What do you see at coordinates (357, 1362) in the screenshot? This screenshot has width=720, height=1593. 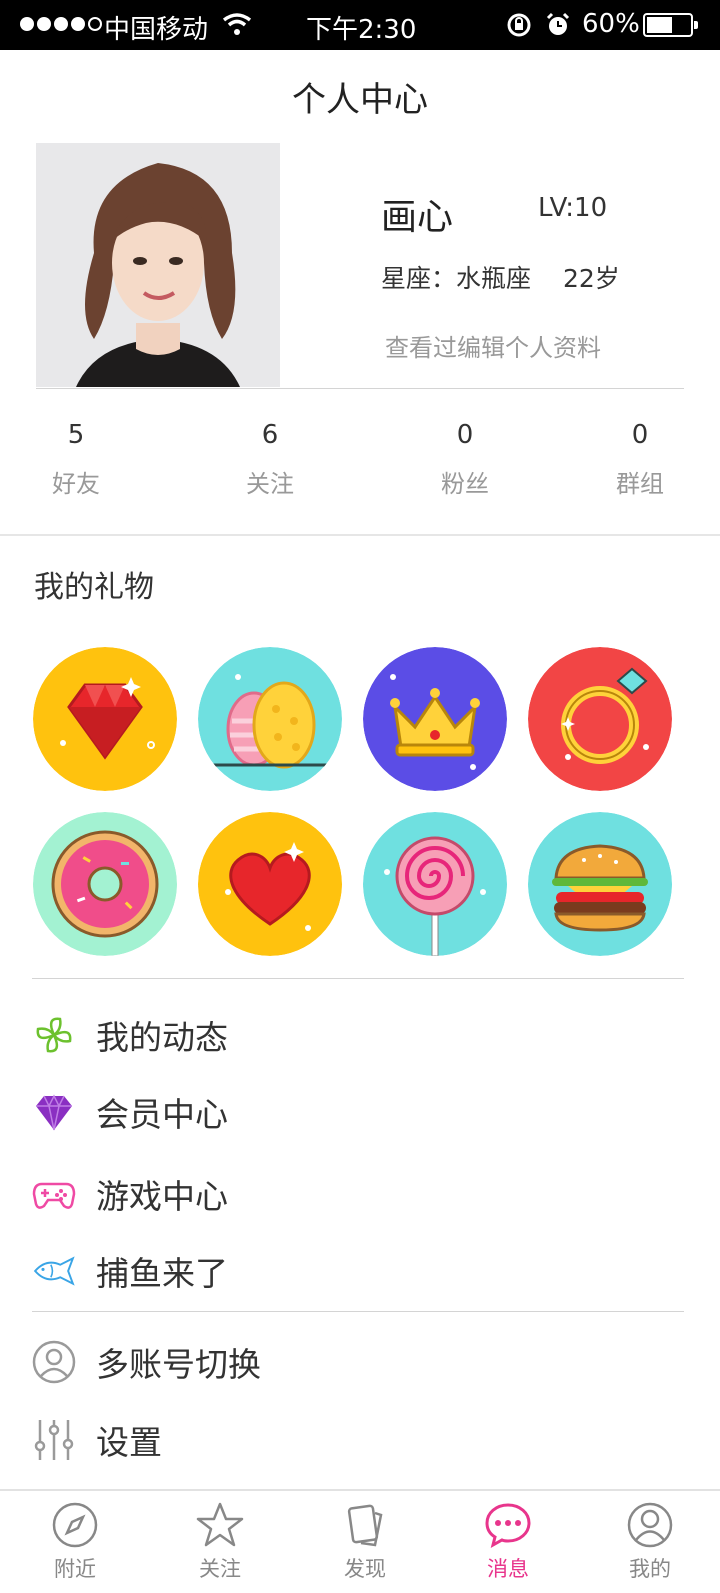 I see `menu-switch-account: 多账号切换` at bounding box center [357, 1362].